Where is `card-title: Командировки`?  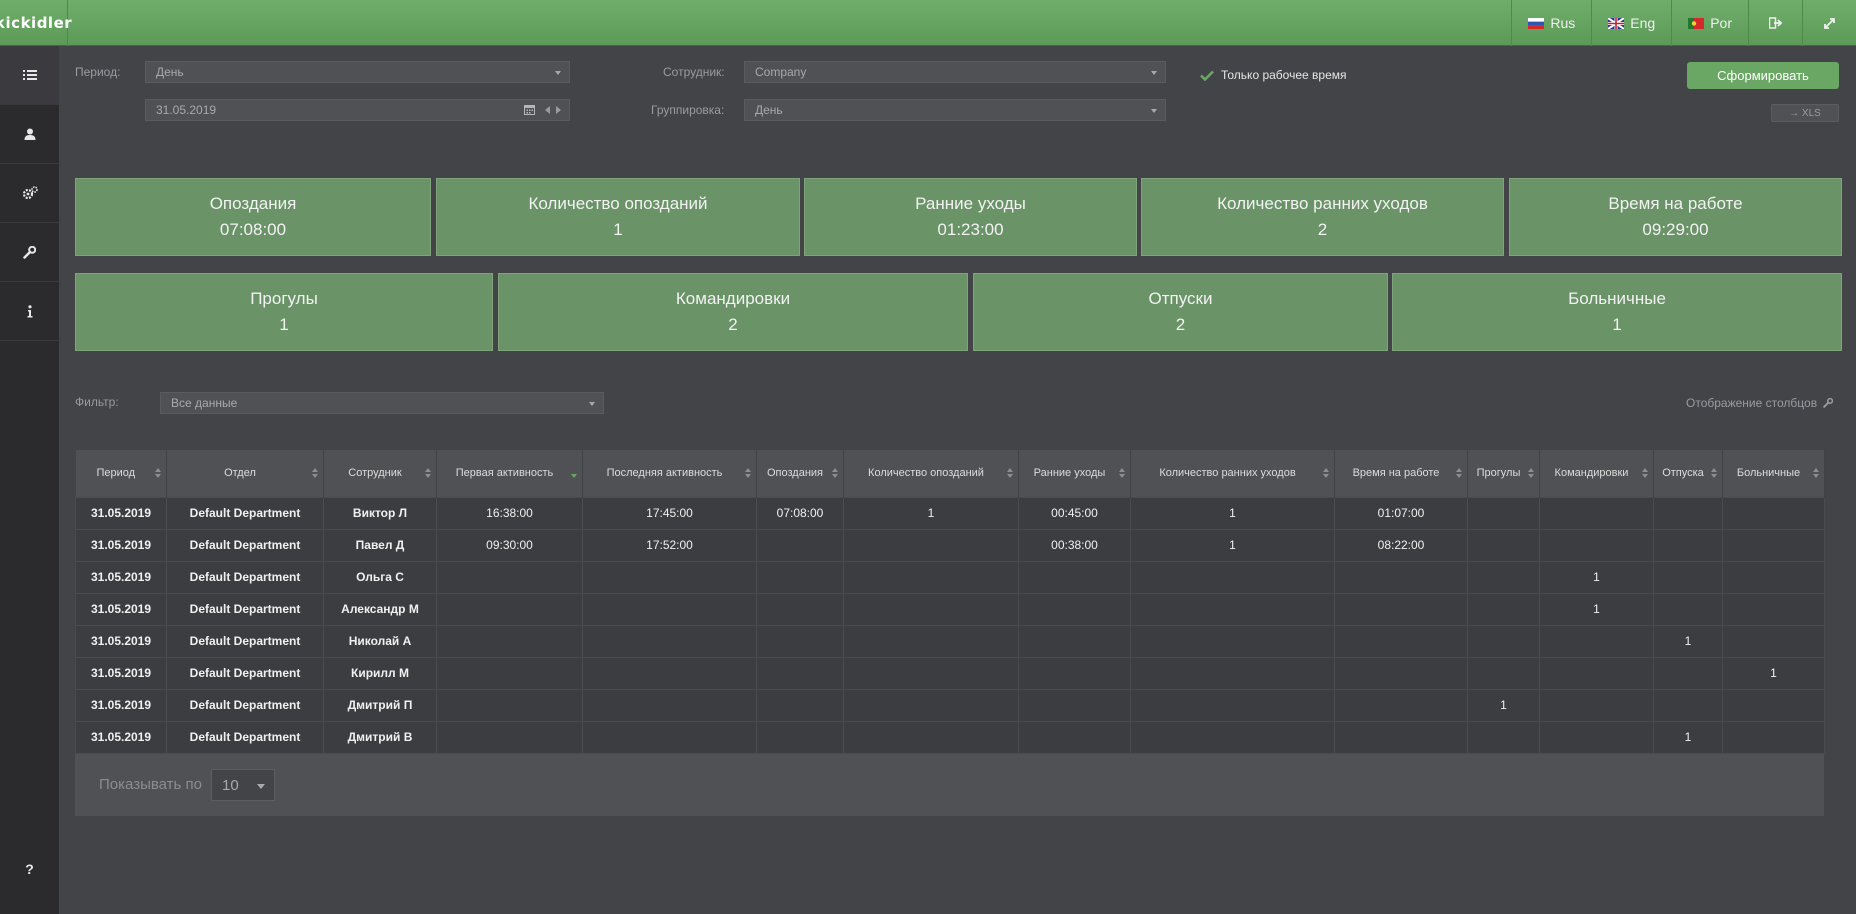
card-title: Командировки is located at coordinates (733, 298).